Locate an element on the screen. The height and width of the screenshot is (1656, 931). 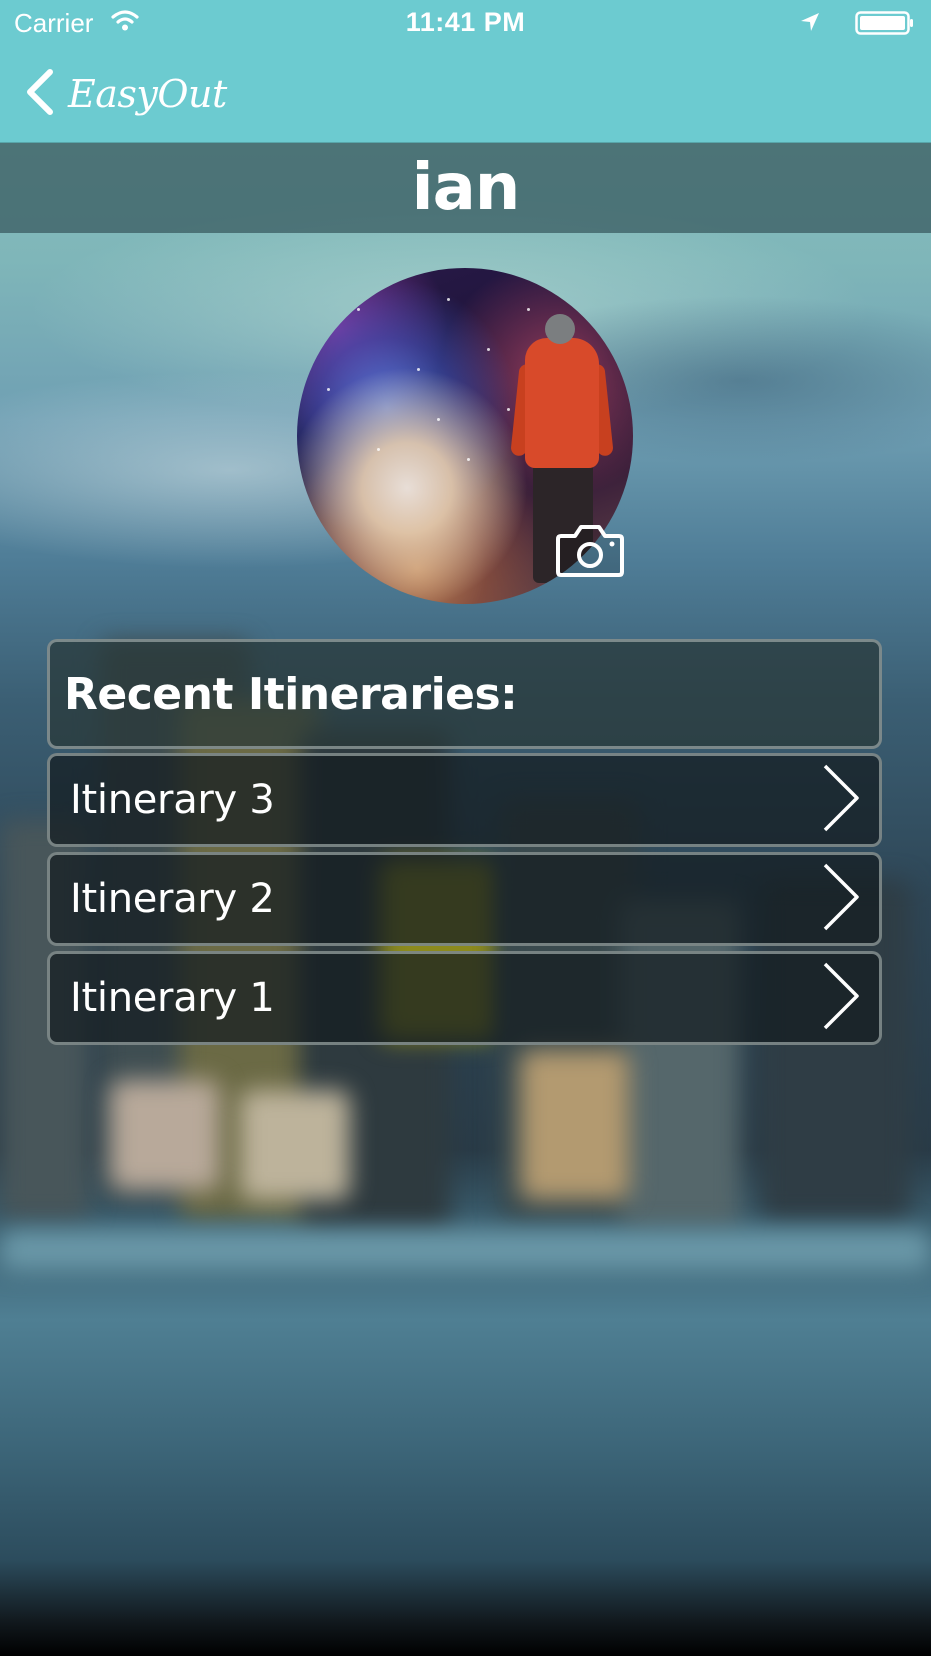
recent-itineraries-header: Recent Itineraries: is located at coordinates (464, 694).